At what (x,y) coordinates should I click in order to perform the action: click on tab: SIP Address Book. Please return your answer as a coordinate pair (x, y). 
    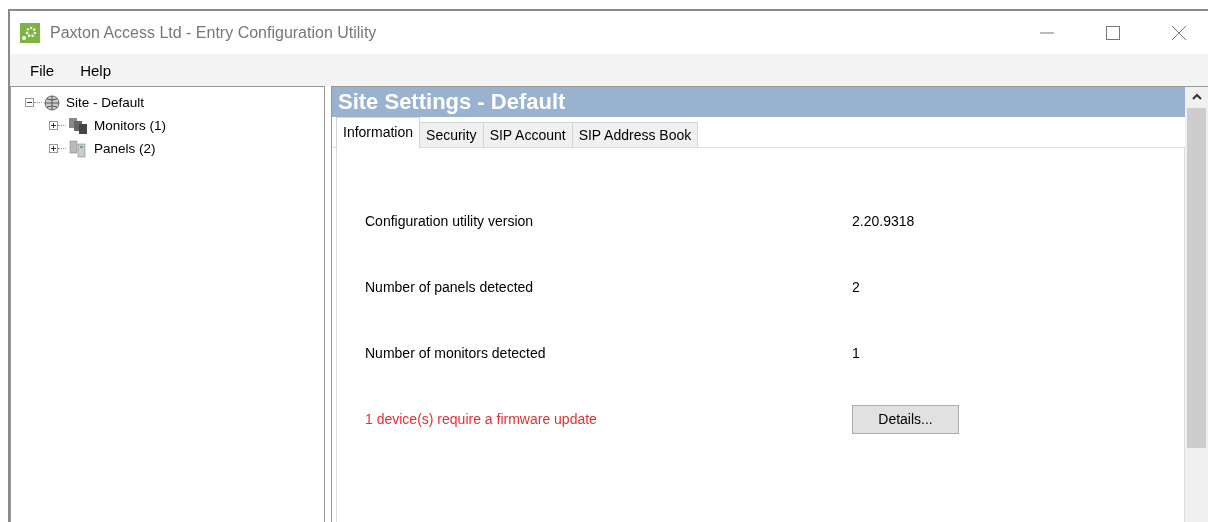
    Looking at the image, I should click on (635, 134).